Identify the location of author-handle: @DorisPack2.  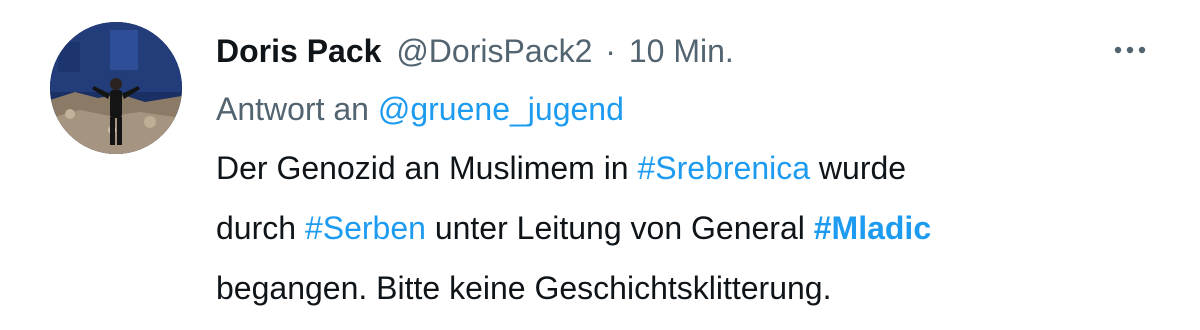
(494, 51).